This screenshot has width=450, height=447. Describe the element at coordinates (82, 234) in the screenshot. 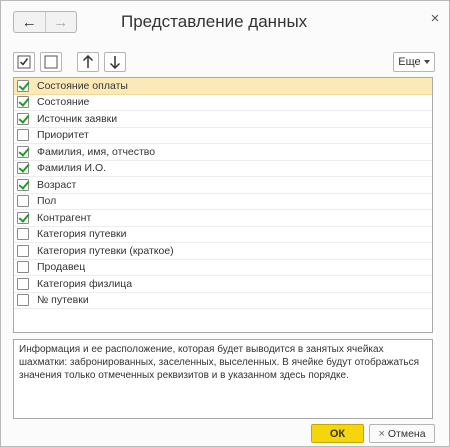

I see `item-label: Категория путевки` at that location.